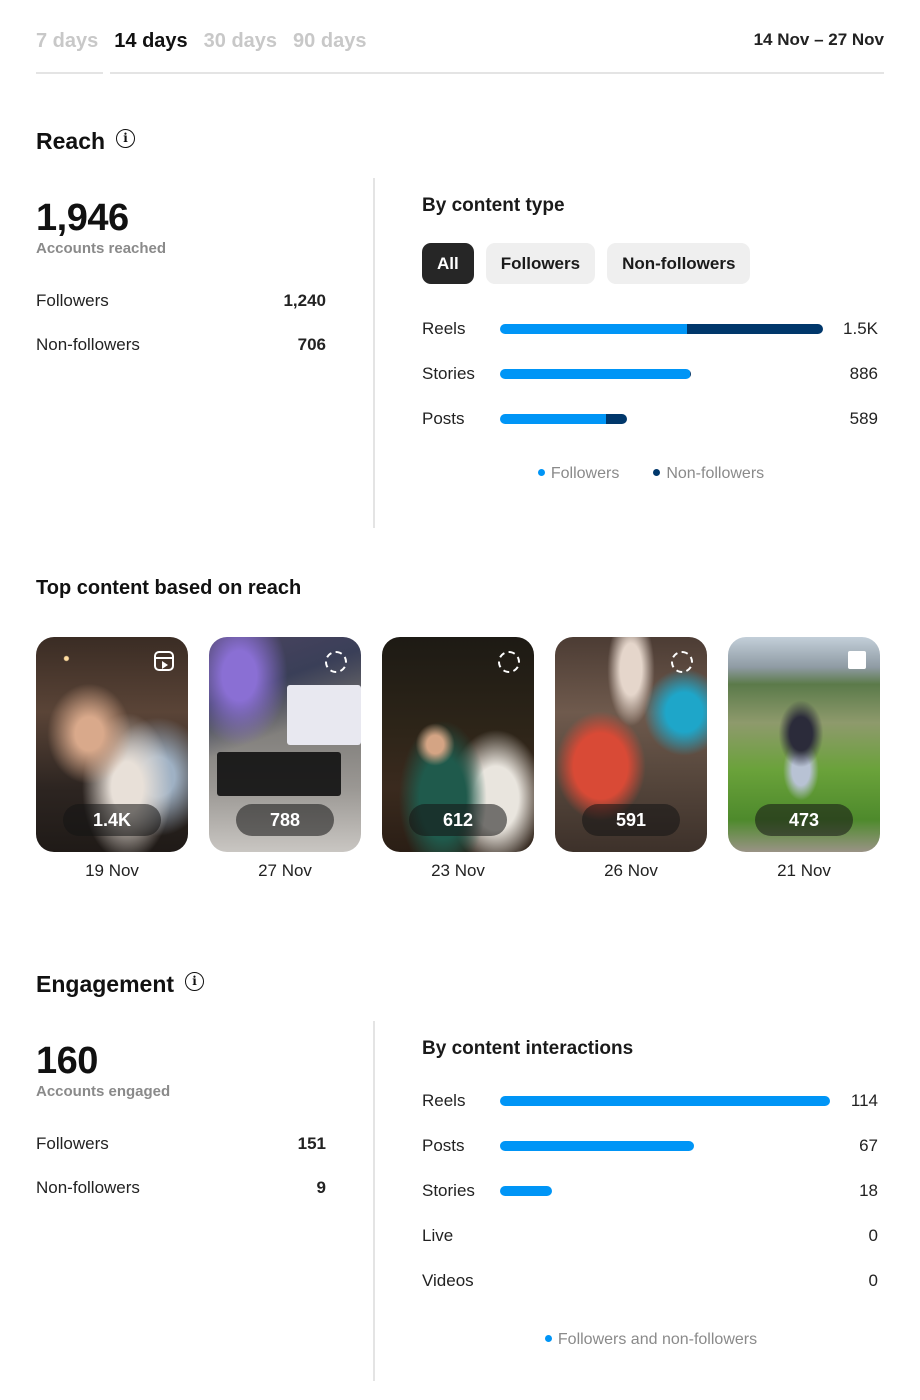 This screenshot has height=1400, width=920. I want to click on reach-count: 1.4K, so click(112, 820).